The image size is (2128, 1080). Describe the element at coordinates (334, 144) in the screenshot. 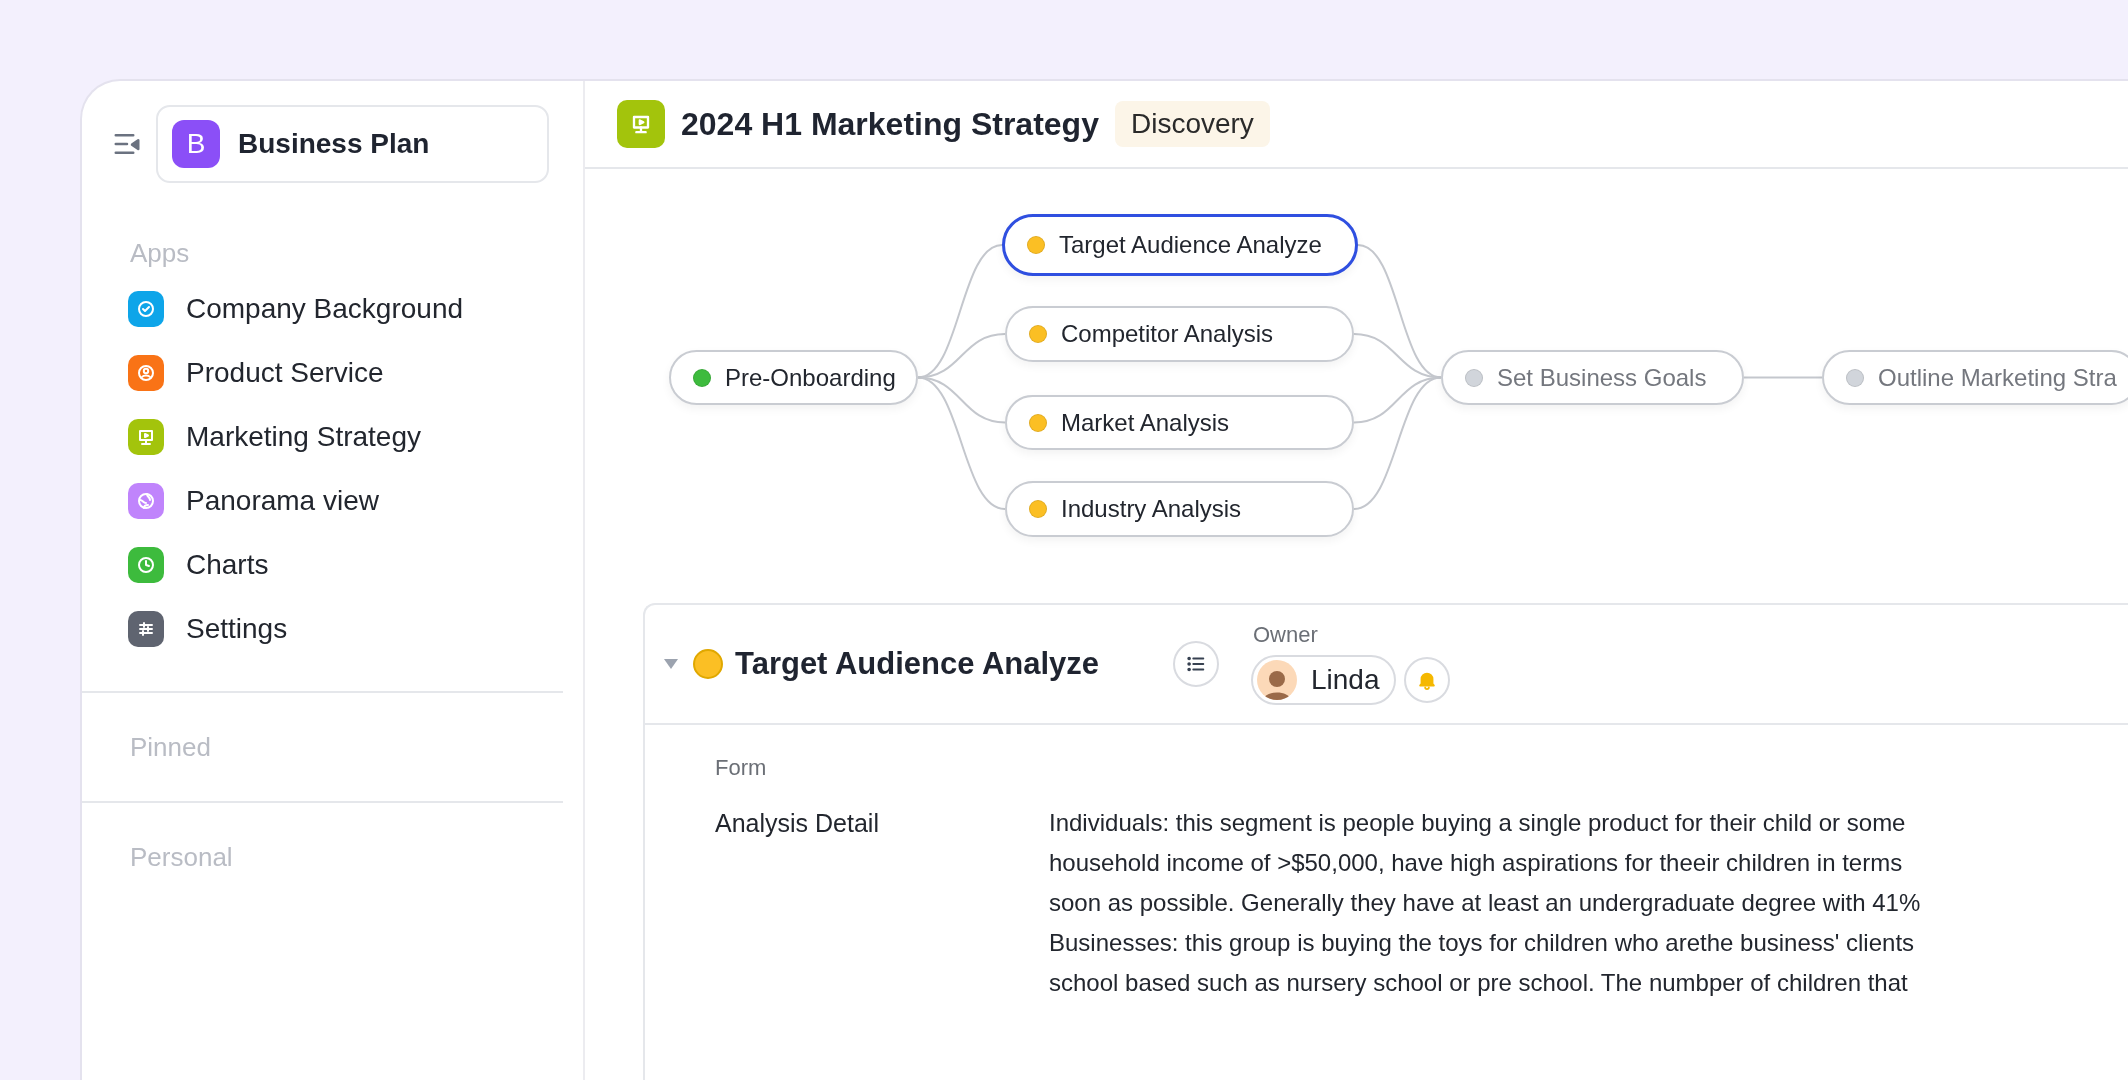

I see `workspace-name: Business Plan` at that location.